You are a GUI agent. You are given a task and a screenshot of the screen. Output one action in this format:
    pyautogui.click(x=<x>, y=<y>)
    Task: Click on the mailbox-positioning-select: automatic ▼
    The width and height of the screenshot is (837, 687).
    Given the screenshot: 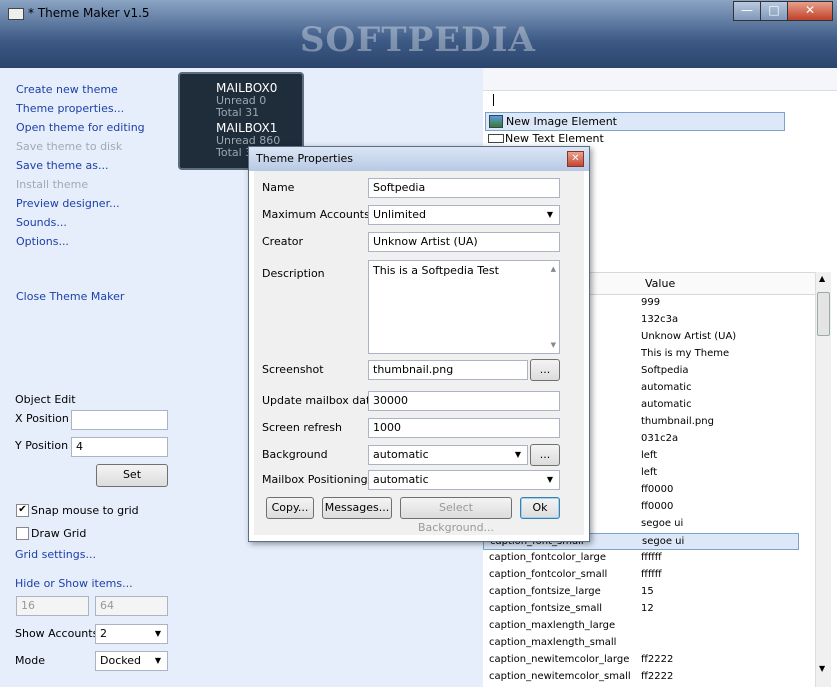 What is the action you would take?
    pyautogui.click(x=464, y=480)
    